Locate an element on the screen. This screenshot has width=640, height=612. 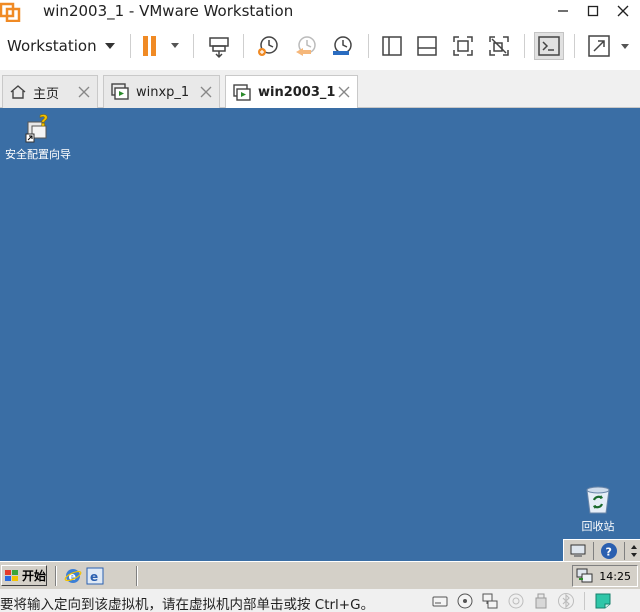
maximize-button is located at coordinates (593, 11).